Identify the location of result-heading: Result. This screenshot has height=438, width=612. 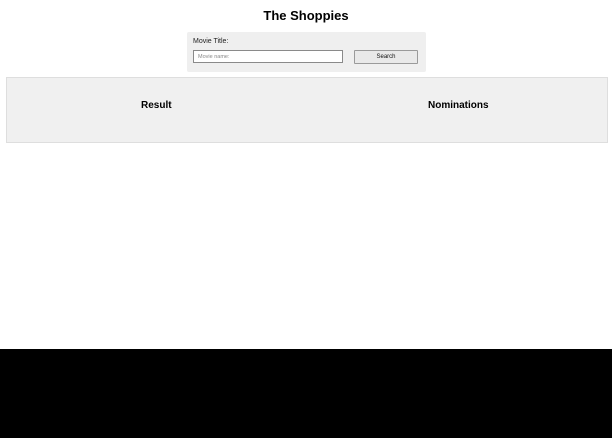
(156, 105).